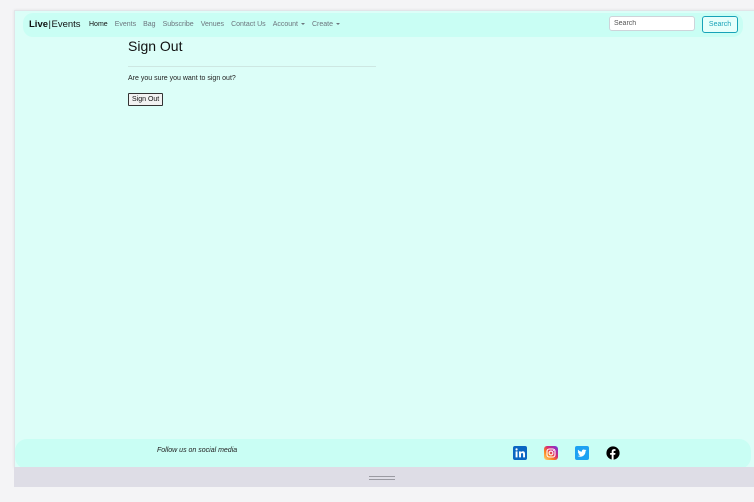 The height and width of the screenshot is (502, 754). Describe the element at coordinates (582, 453) in the screenshot. I see `twitter-icon` at that location.